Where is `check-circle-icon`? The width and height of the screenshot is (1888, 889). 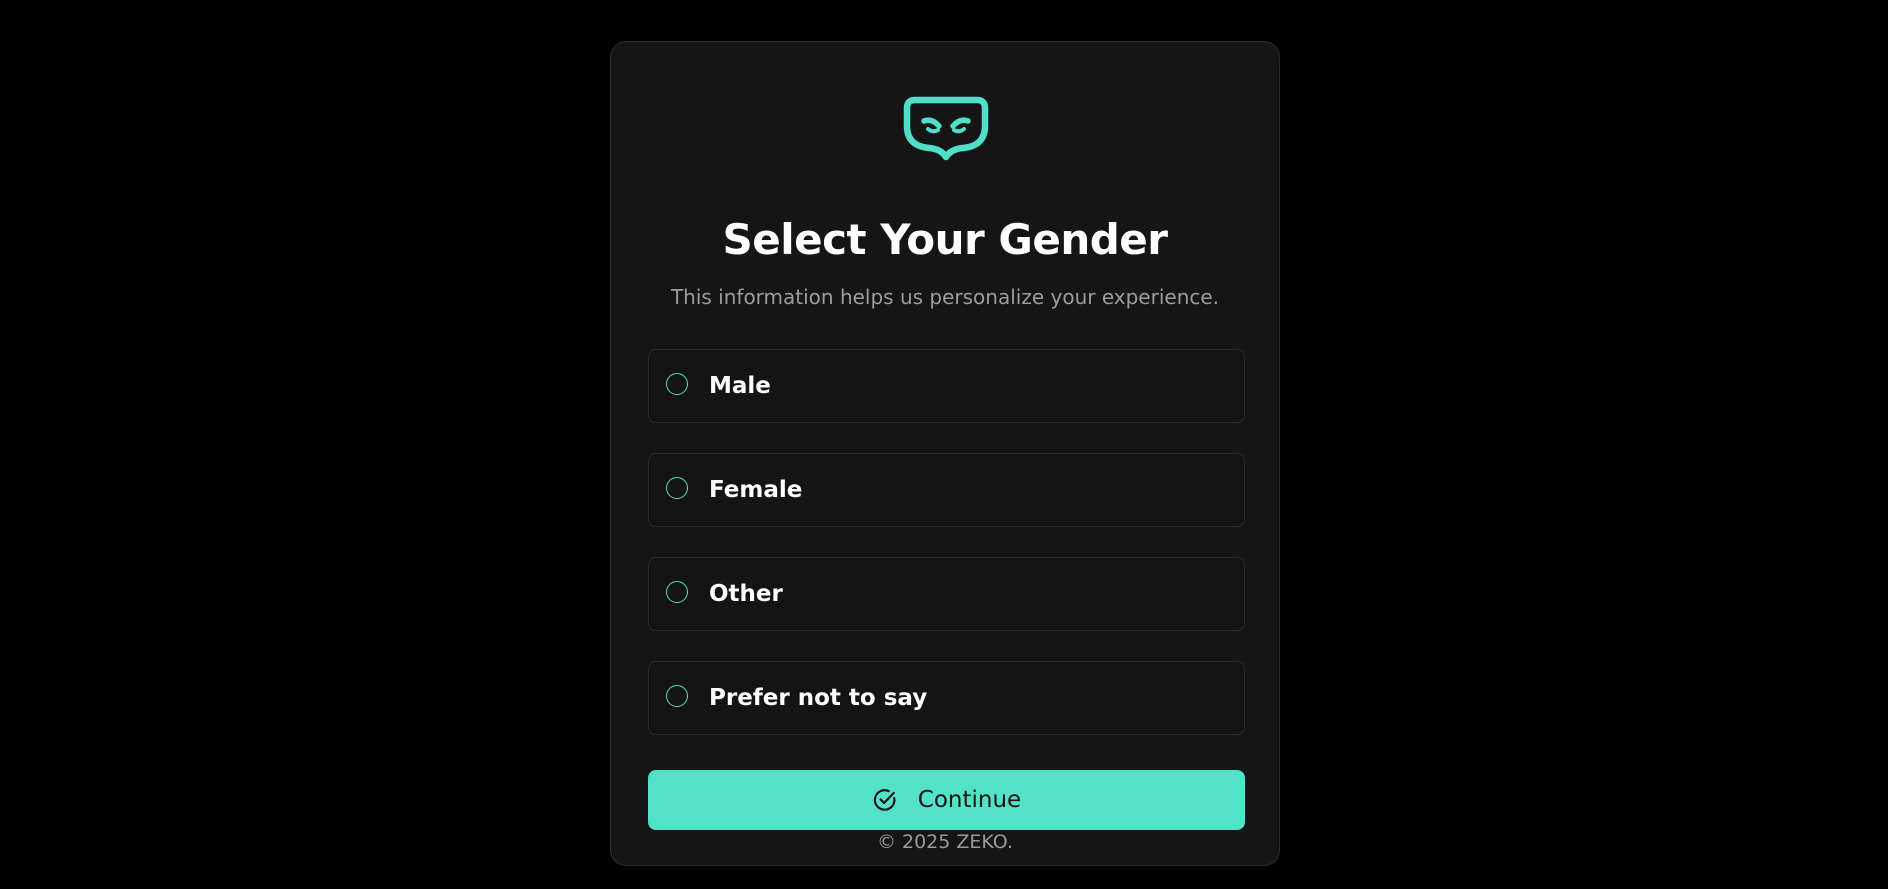 check-circle-icon is located at coordinates (885, 800).